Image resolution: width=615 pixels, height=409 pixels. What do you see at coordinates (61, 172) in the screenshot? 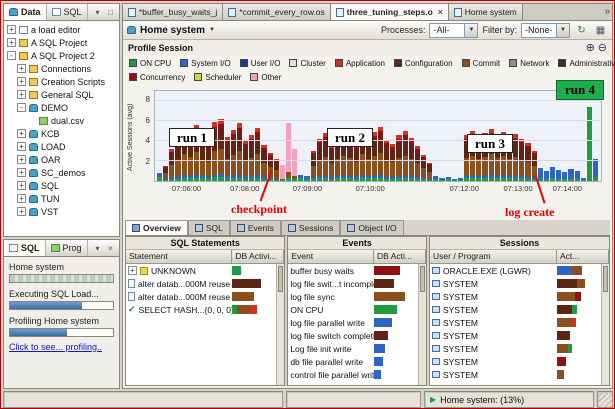
I see `tree-item: + SC_demos` at bounding box center [61, 172].